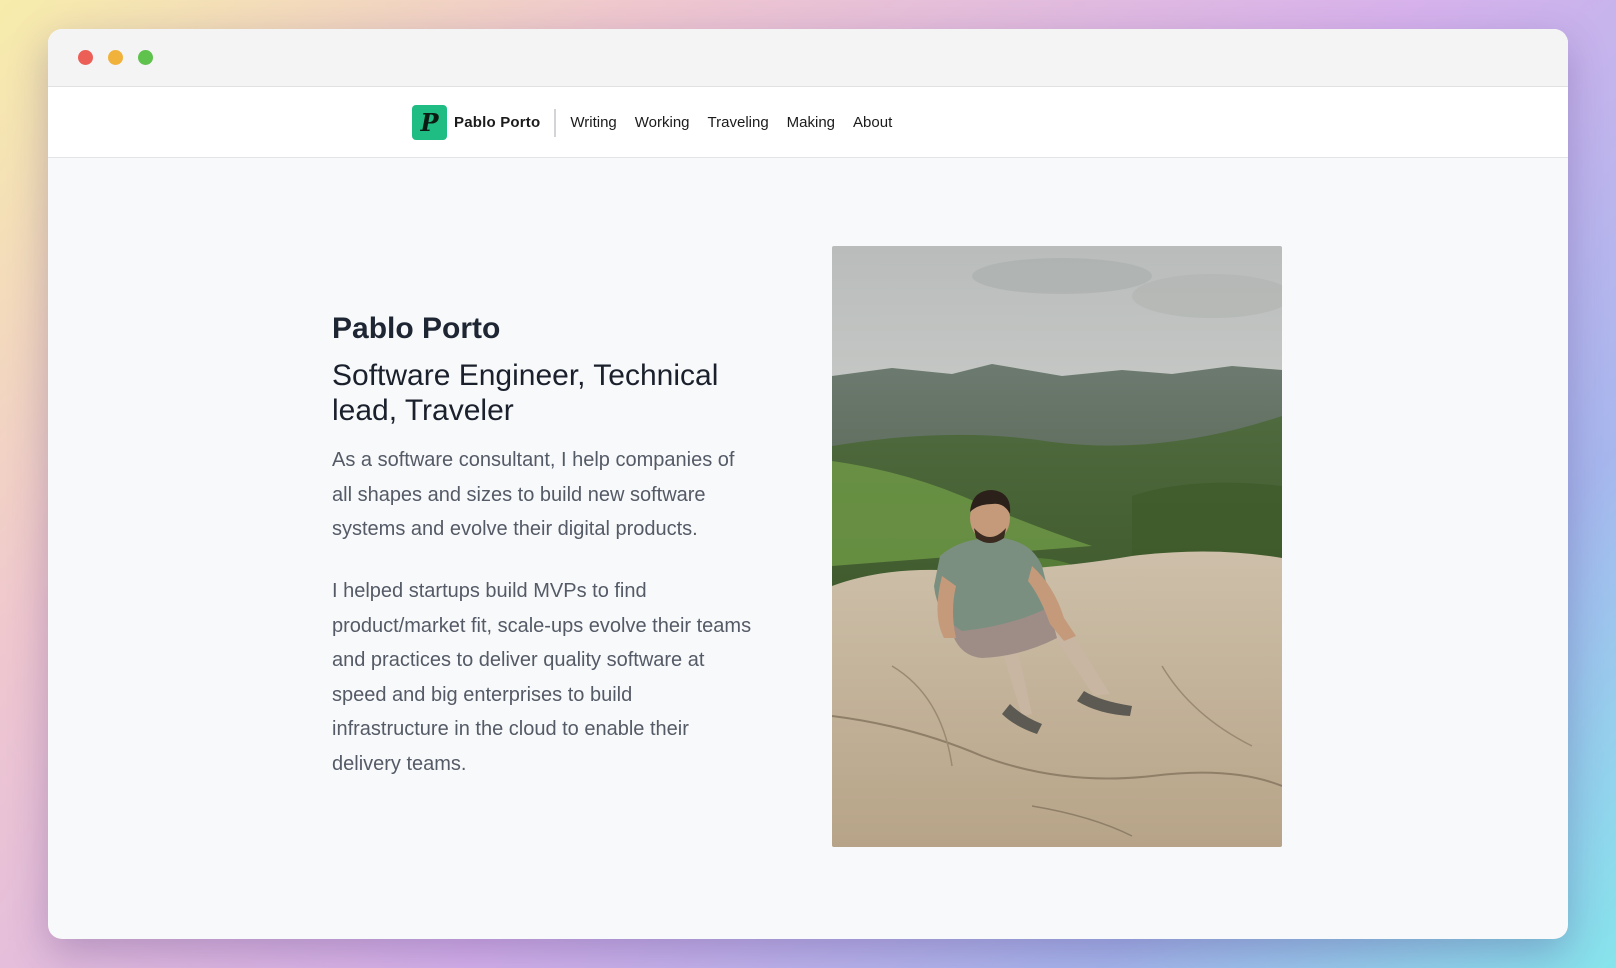 The height and width of the screenshot is (968, 1616). What do you see at coordinates (85, 57) in the screenshot?
I see `close-window-button` at bounding box center [85, 57].